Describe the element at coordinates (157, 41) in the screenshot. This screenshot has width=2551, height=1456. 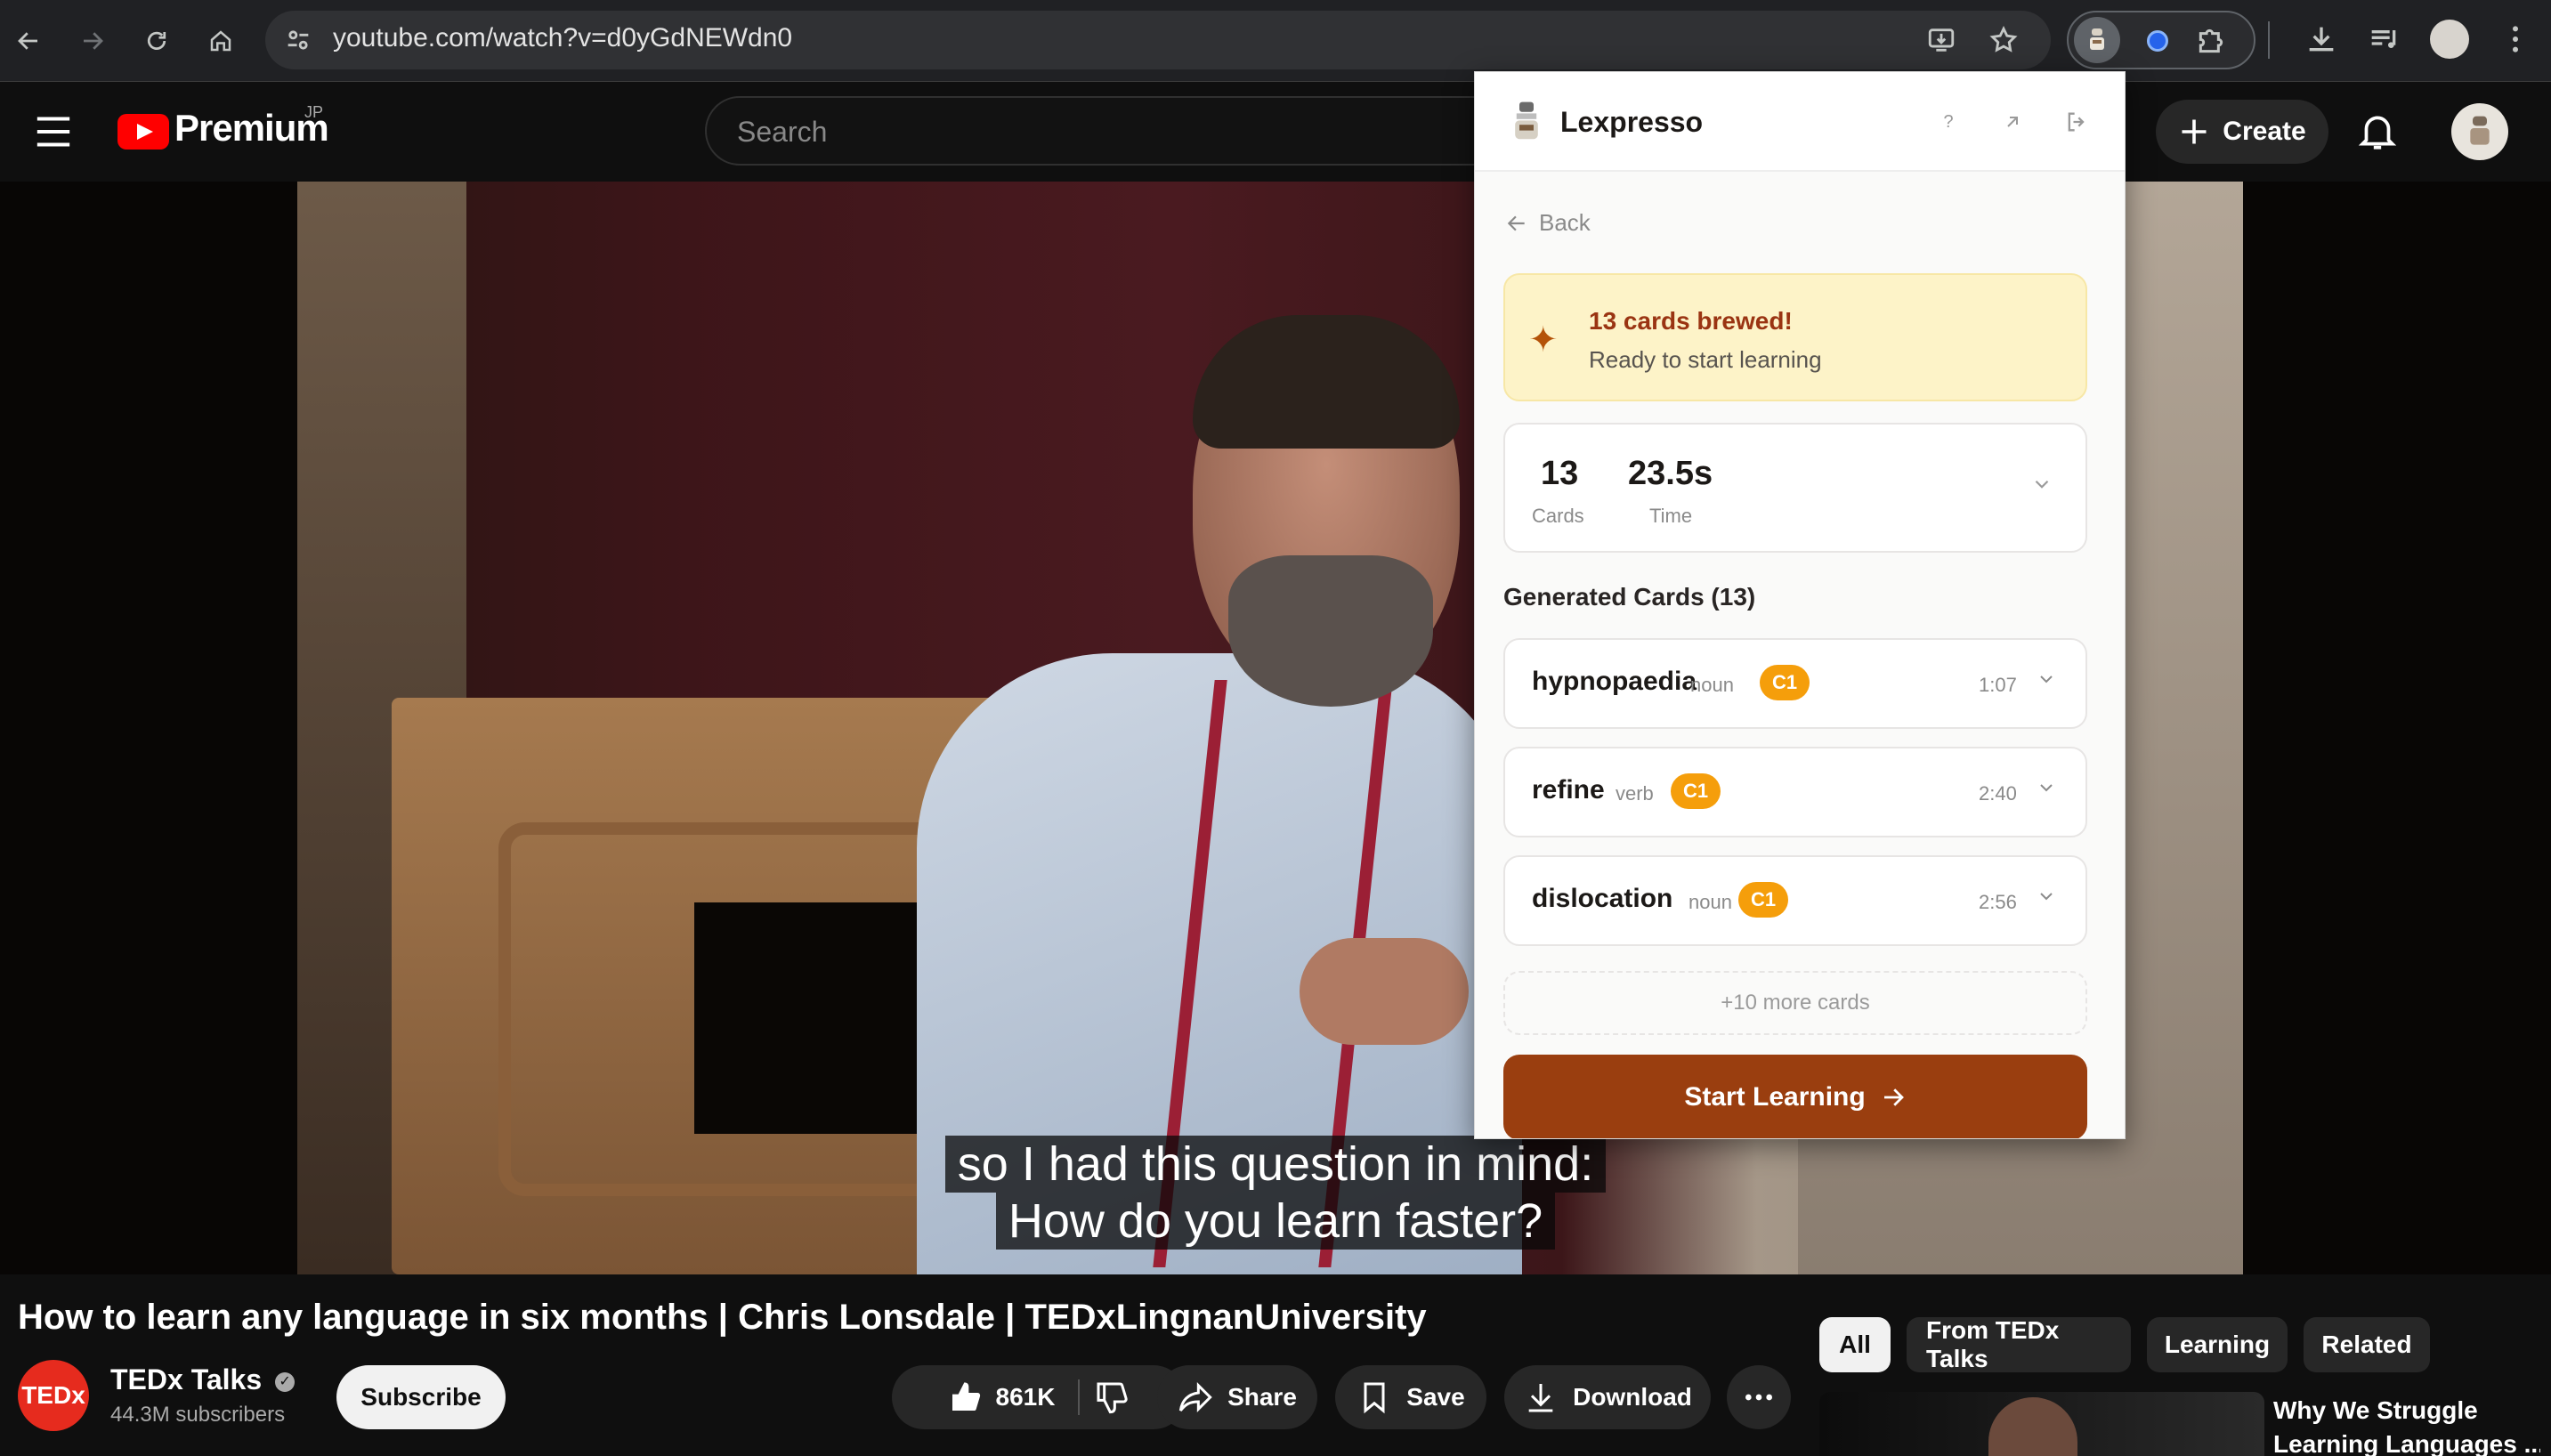
I see `reload-icon` at that location.